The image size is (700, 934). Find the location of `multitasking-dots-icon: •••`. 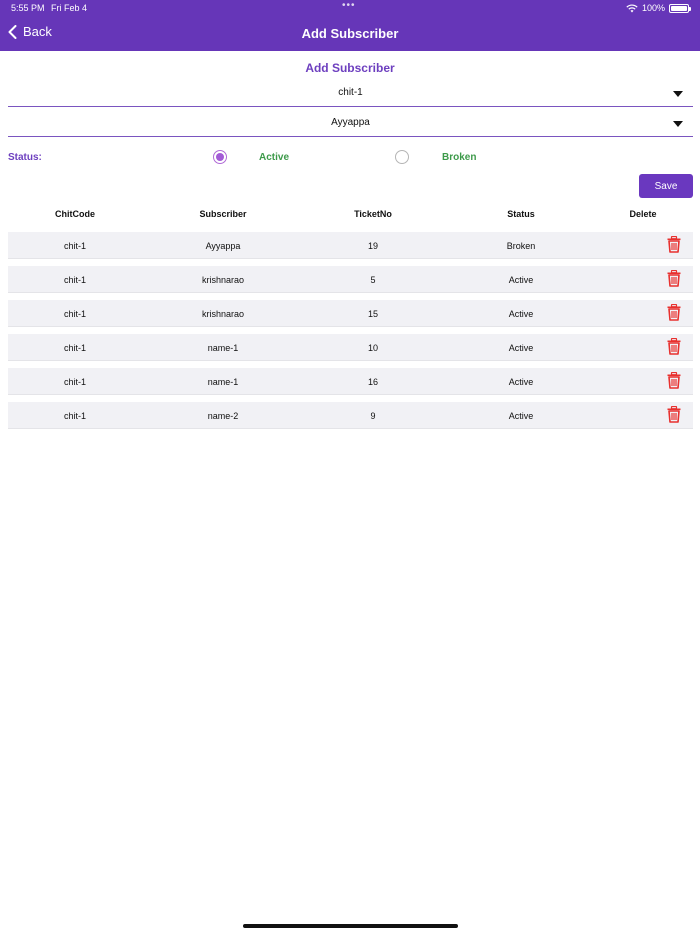

multitasking-dots-icon: ••• is located at coordinates (349, 5).